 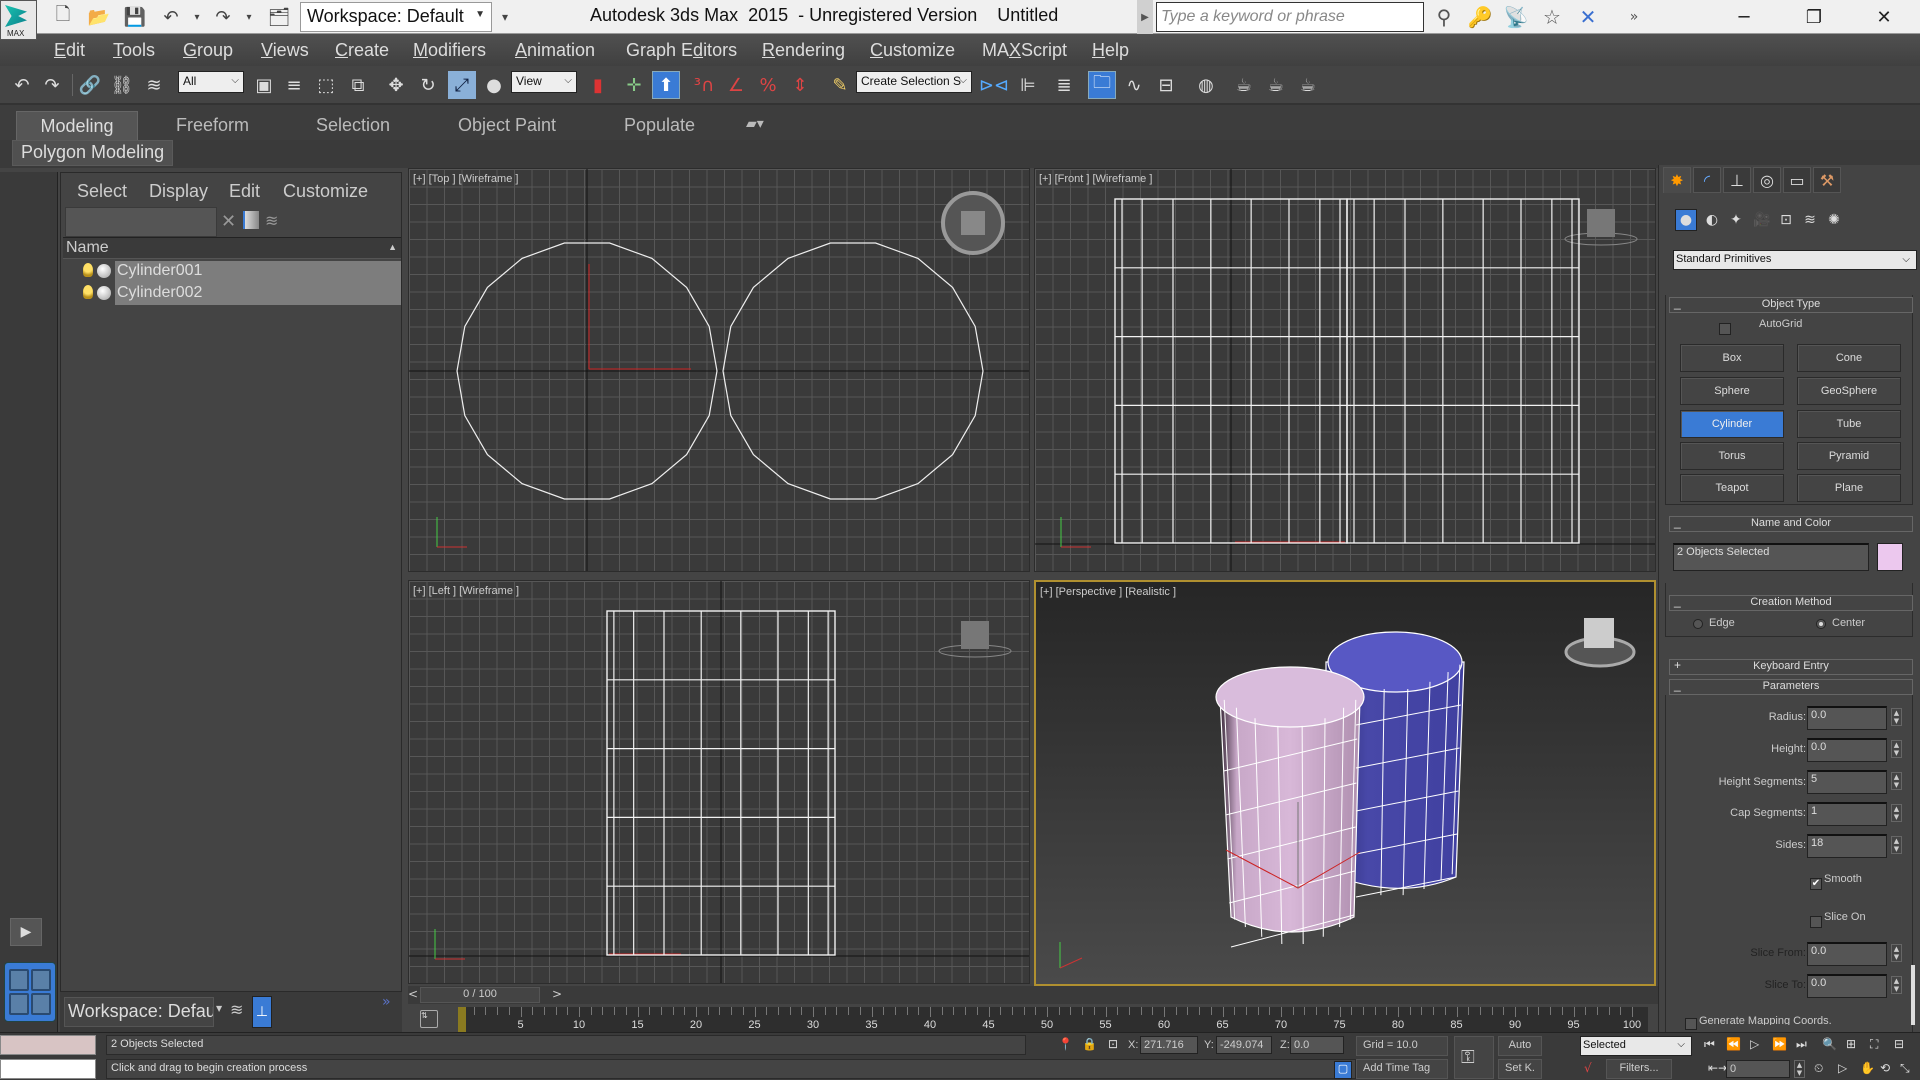 I want to click on menu-edit: Edit, so click(x=69, y=50).